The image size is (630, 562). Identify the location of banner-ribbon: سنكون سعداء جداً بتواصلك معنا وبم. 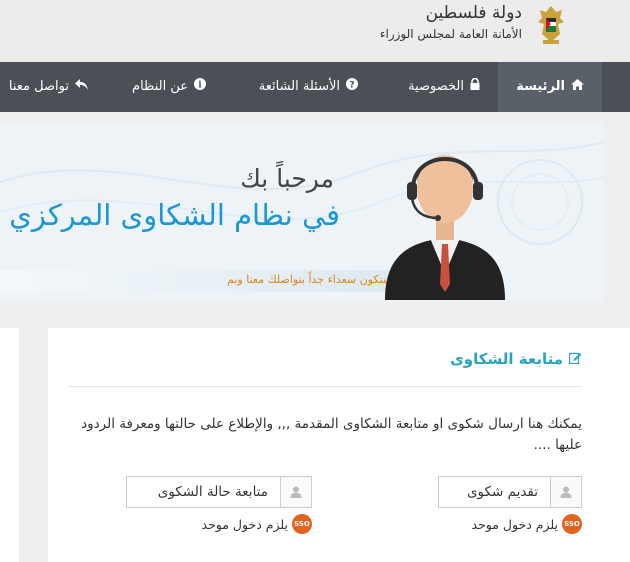
(202, 281).